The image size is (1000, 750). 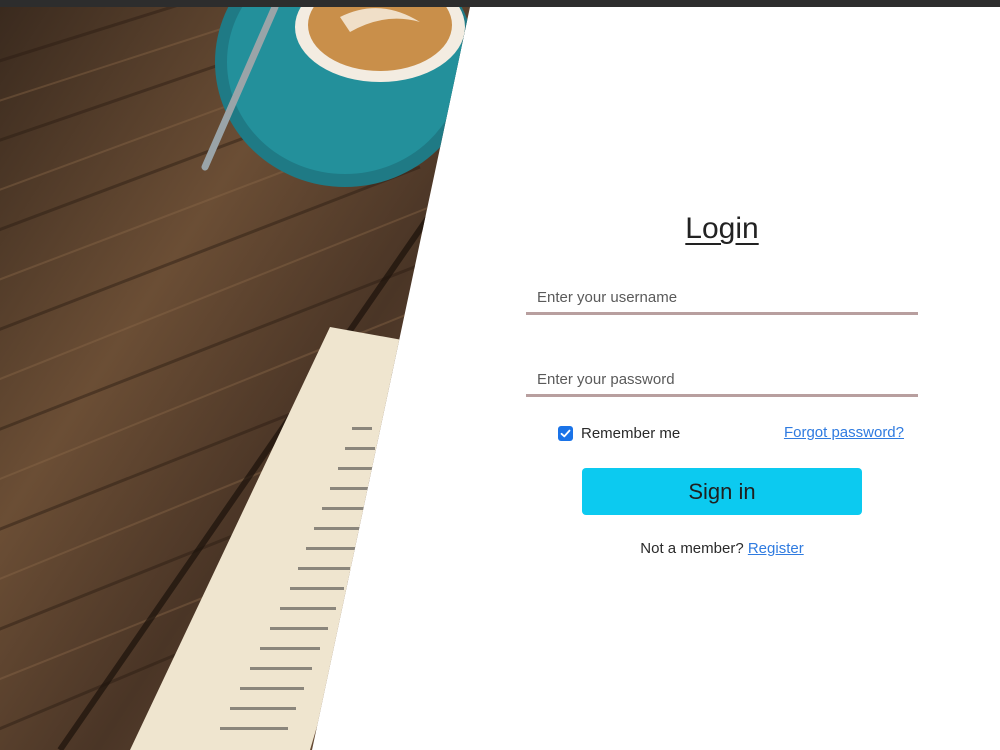 I want to click on window-top-bar, so click(x=500, y=3).